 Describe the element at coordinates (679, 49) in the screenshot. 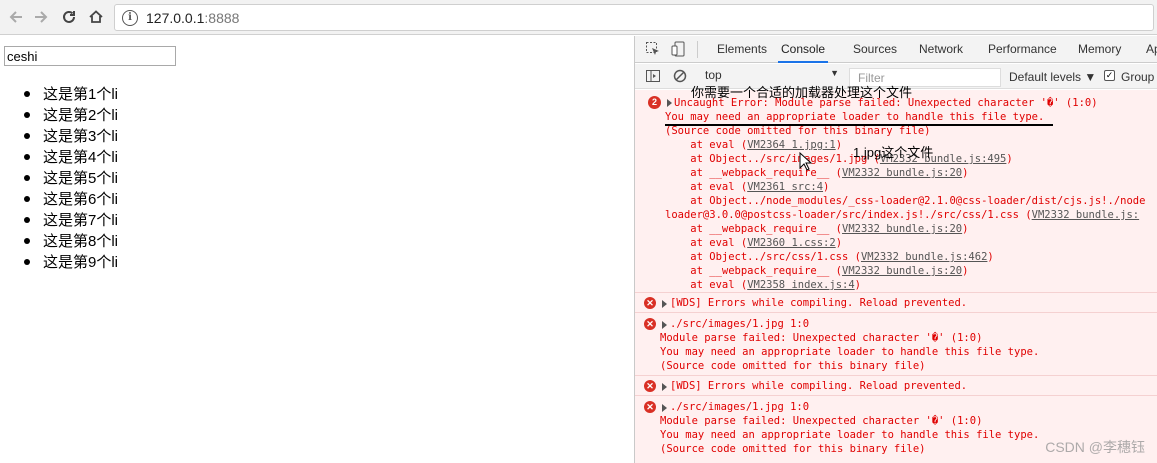

I see `device-toolbar-icon` at that location.